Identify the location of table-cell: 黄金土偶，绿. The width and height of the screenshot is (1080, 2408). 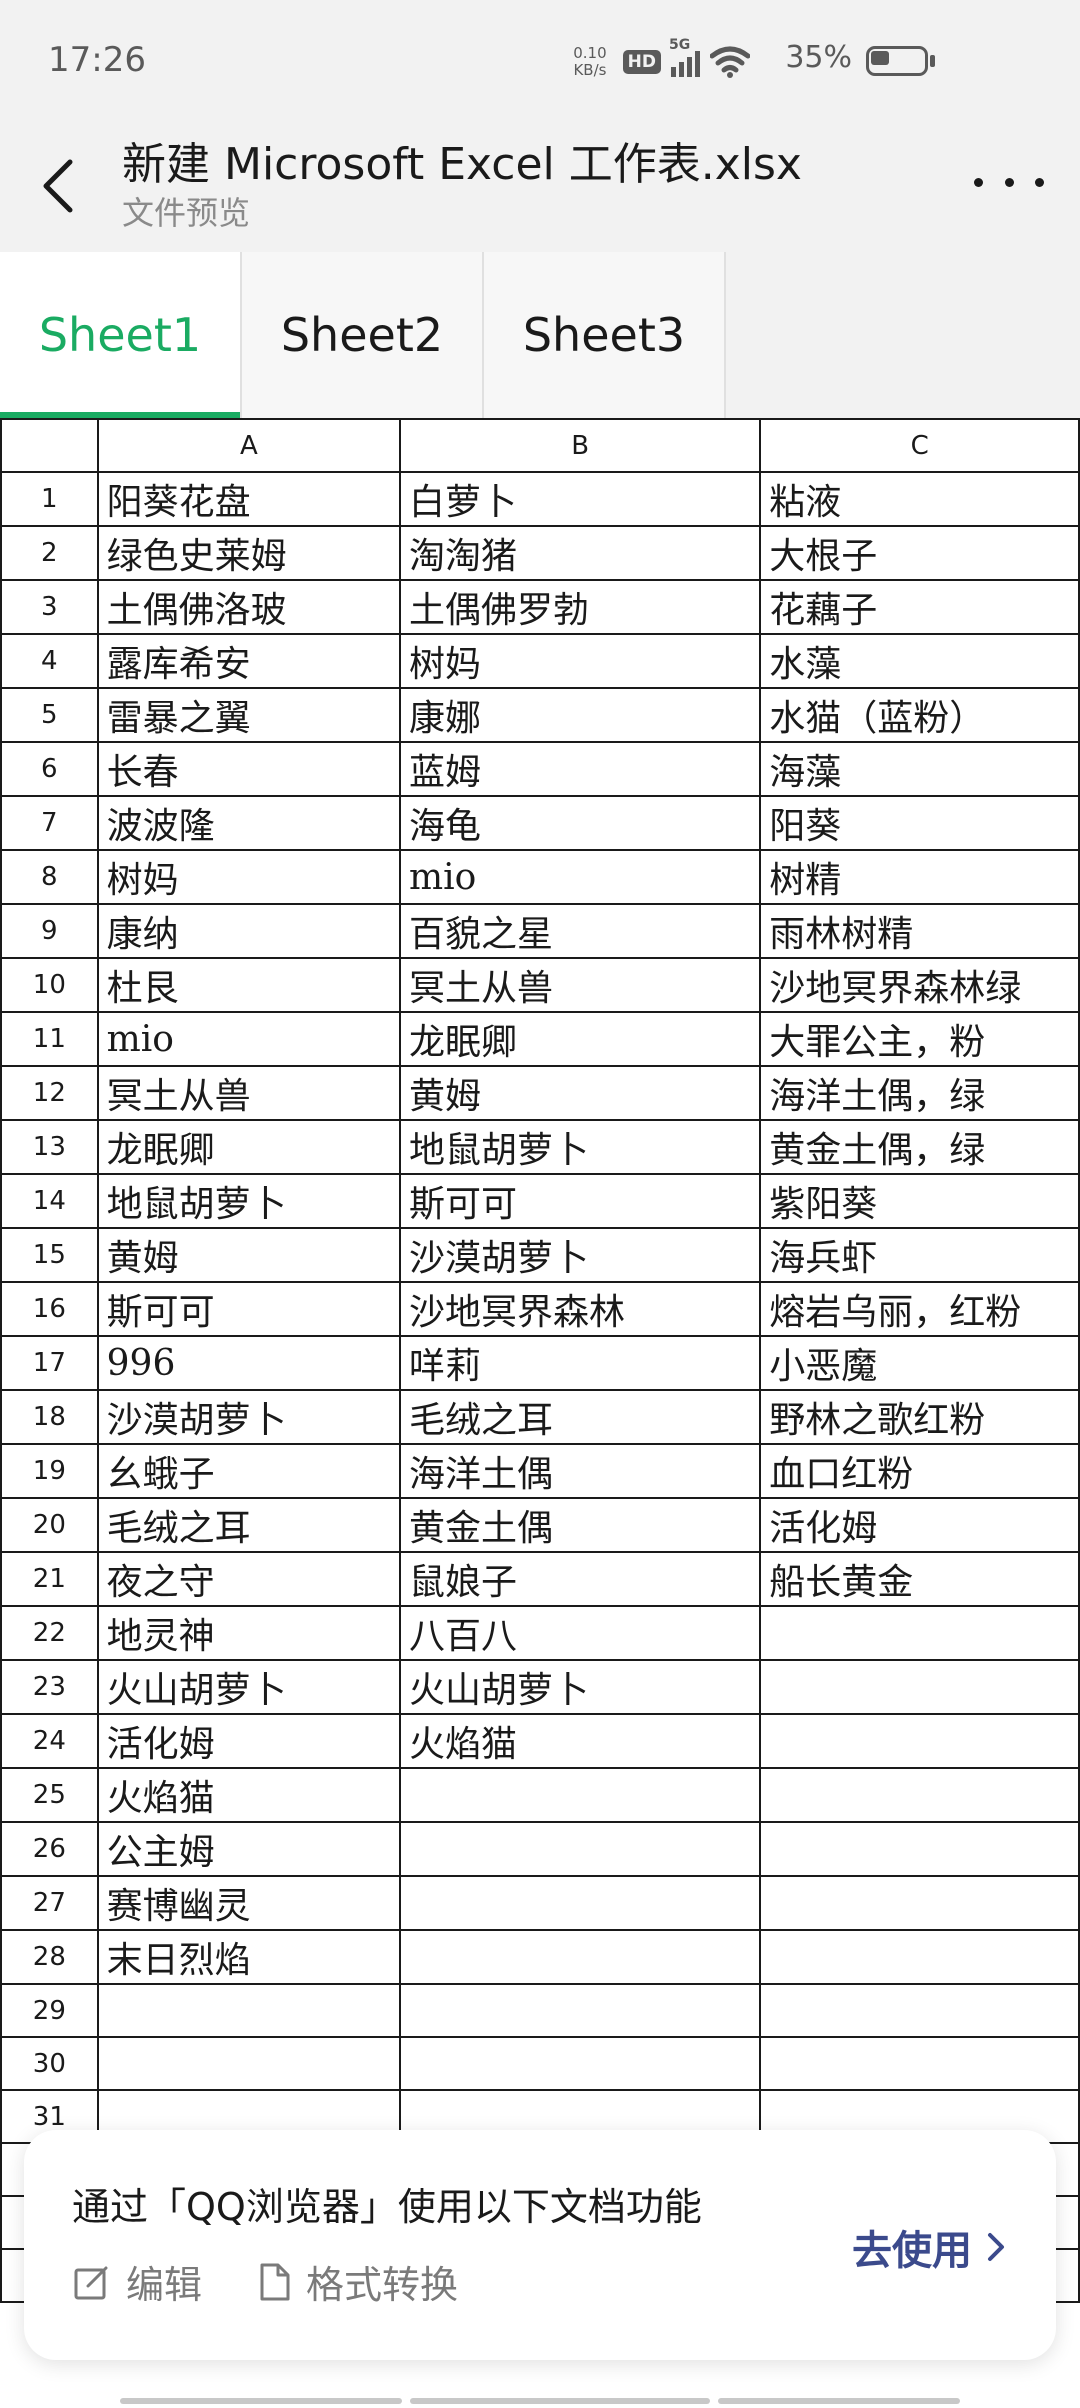
(919, 1147).